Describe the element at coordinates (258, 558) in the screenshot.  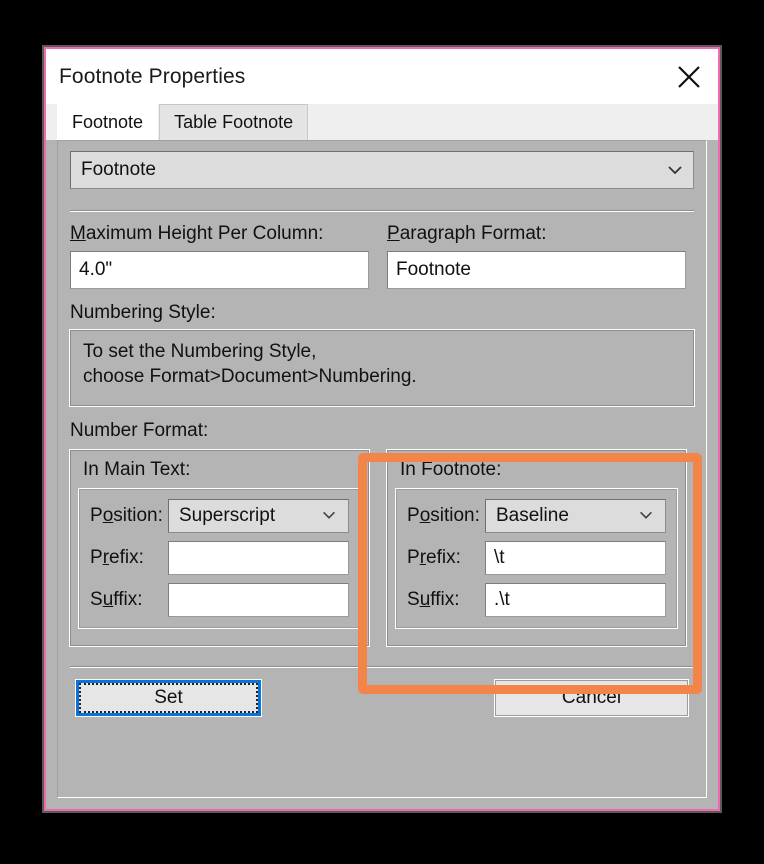
I see `main-prefix-input` at that location.